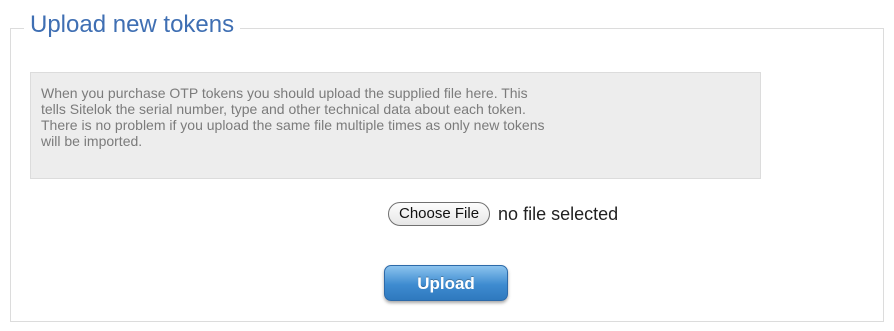 The width and height of the screenshot is (894, 331). Describe the element at coordinates (446, 283) in the screenshot. I see `upload-button: Upload` at that location.